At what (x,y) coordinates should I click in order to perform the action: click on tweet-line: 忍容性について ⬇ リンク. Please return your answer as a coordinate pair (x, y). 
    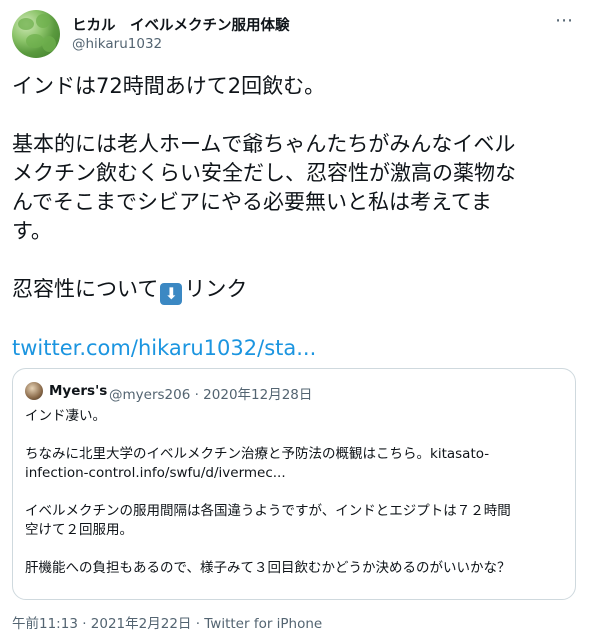
    Looking at the image, I should click on (295, 290).